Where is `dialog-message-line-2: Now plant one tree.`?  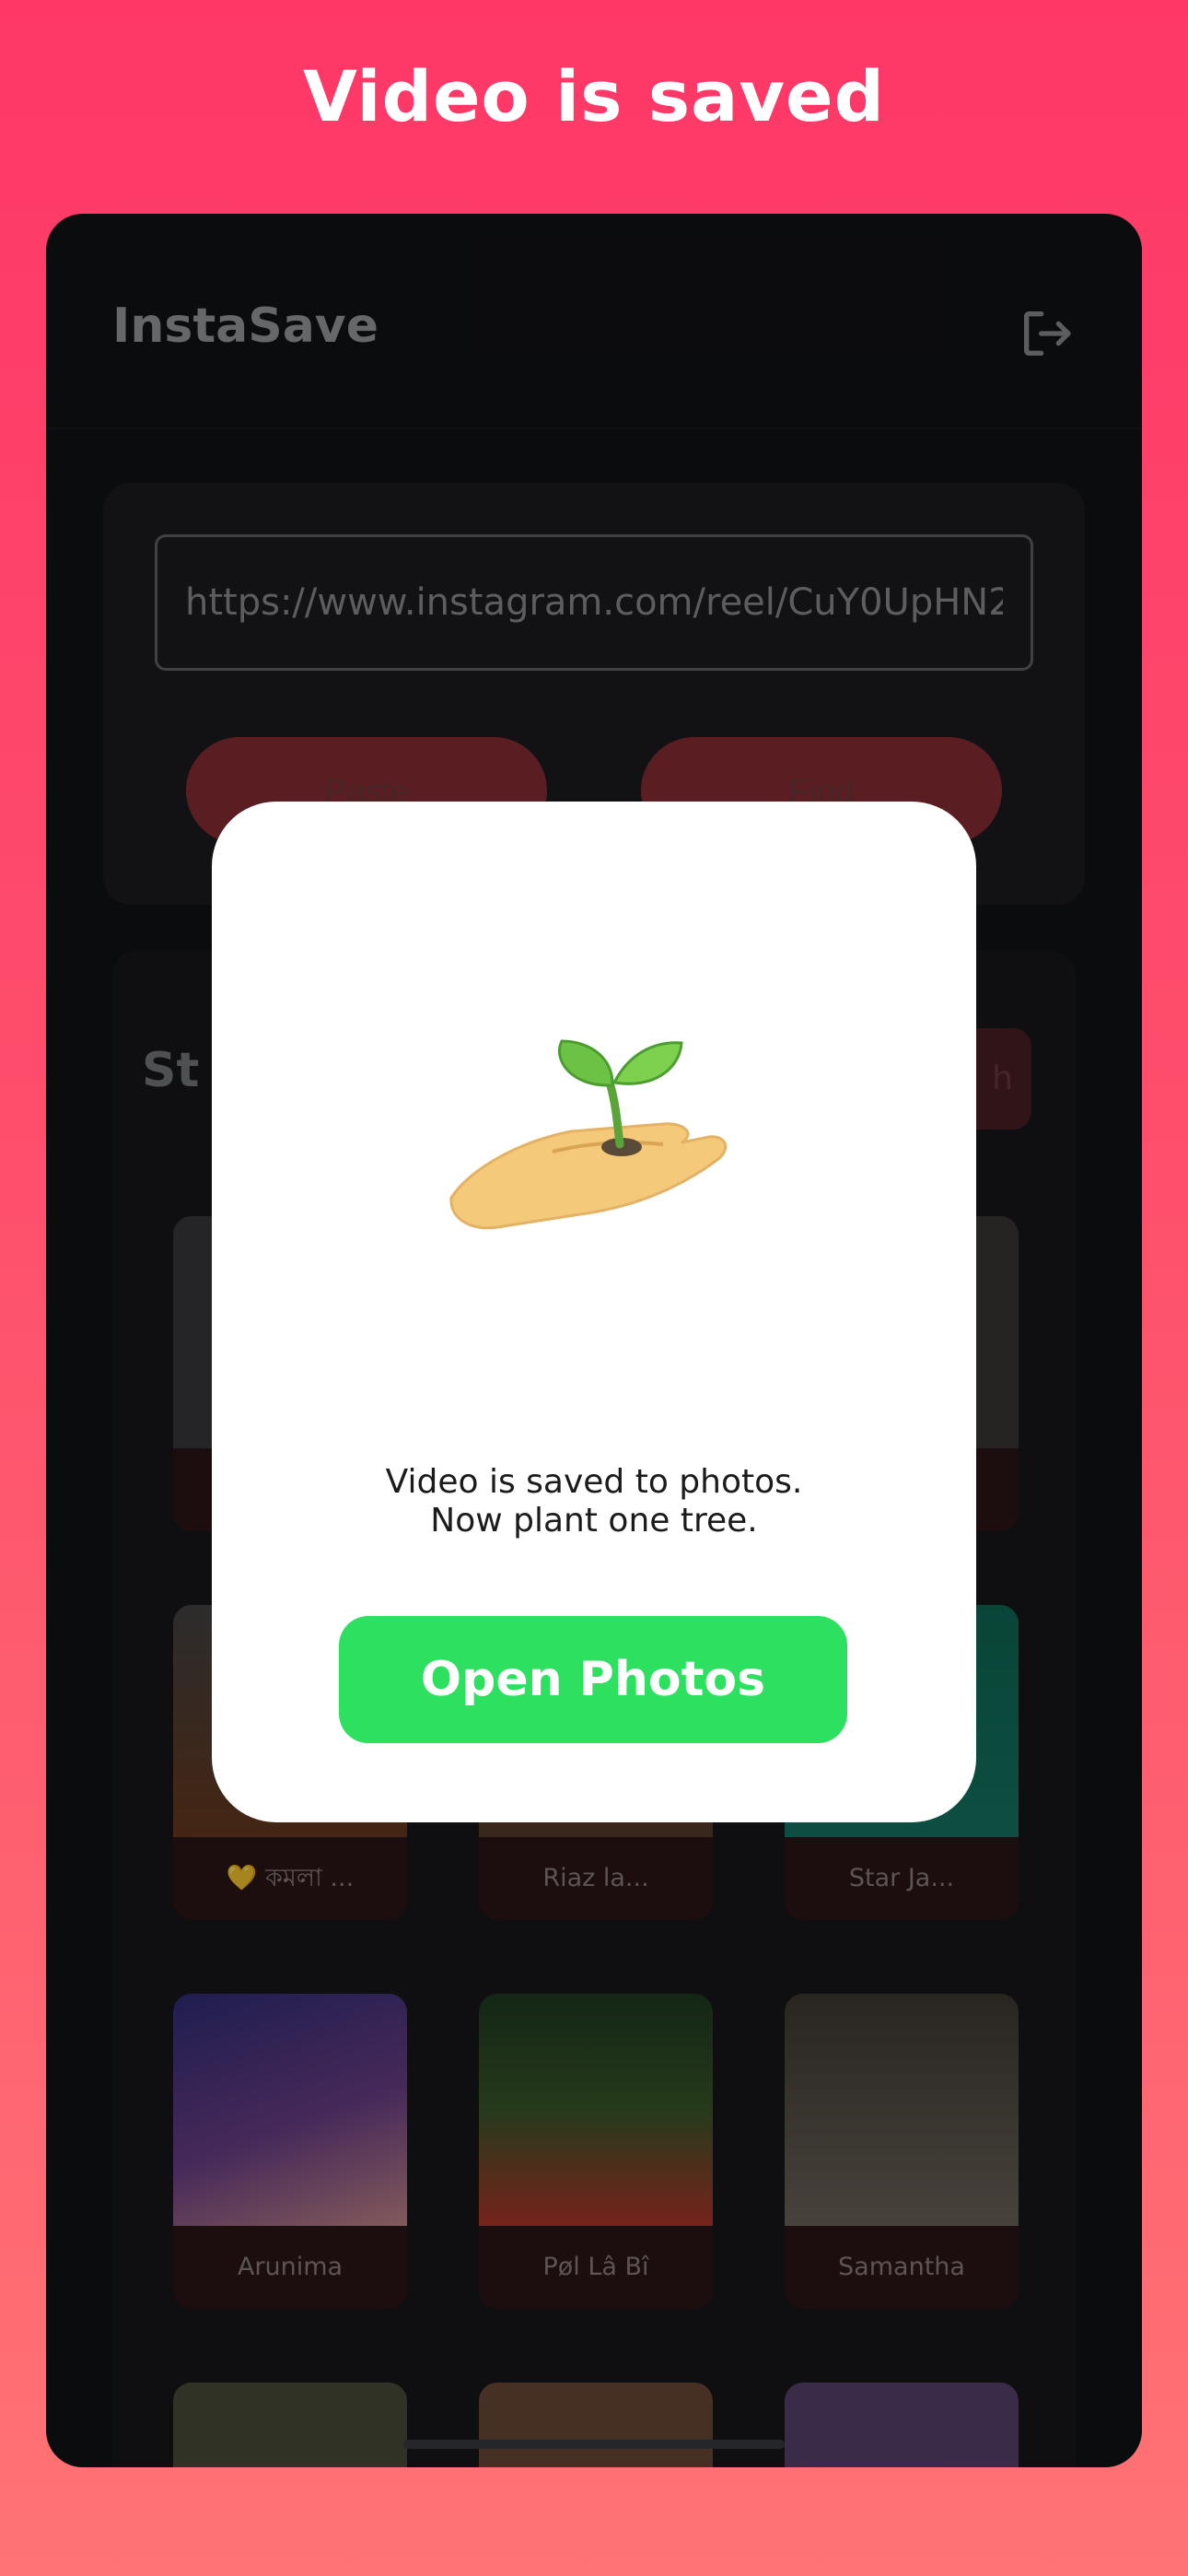
dialog-message-line-2: Now plant one tree. is located at coordinates (594, 1521).